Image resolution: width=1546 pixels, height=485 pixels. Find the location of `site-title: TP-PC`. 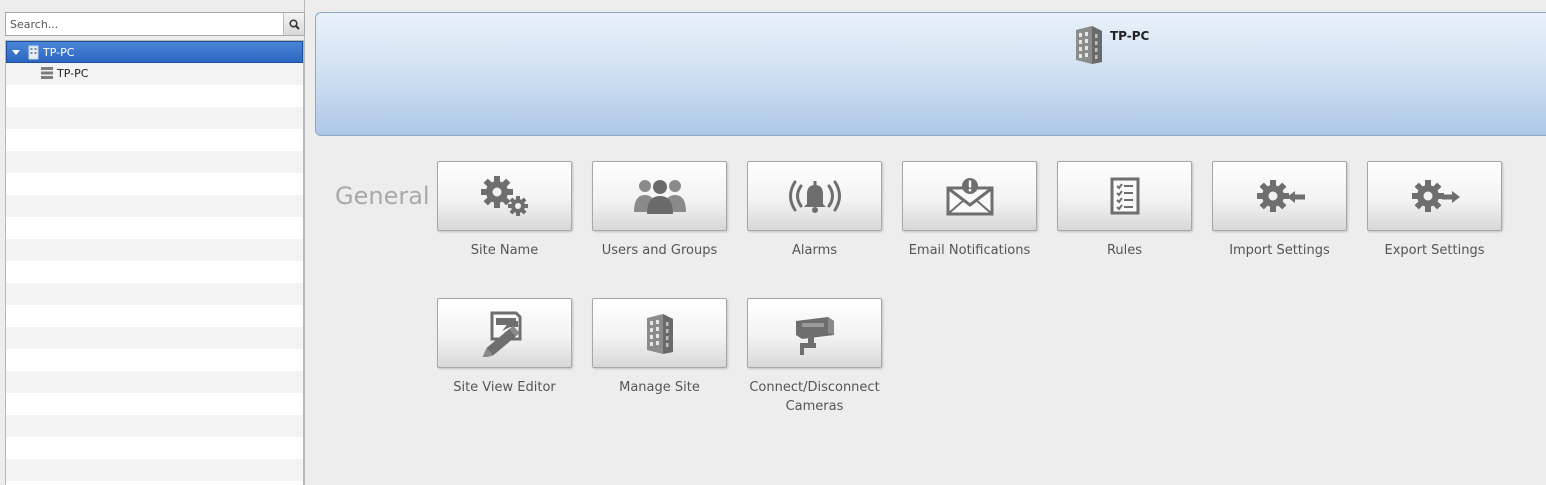

site-title: TP-PC is located at coordinates (1130, 36).